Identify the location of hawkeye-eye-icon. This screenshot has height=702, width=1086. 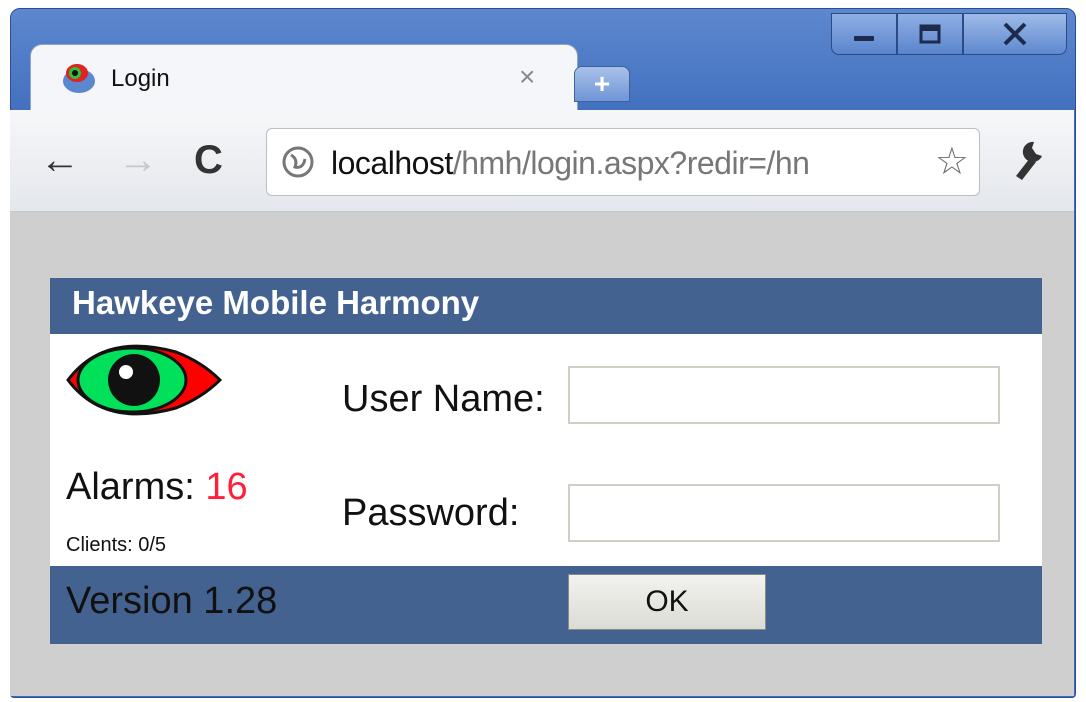
(144, 380).